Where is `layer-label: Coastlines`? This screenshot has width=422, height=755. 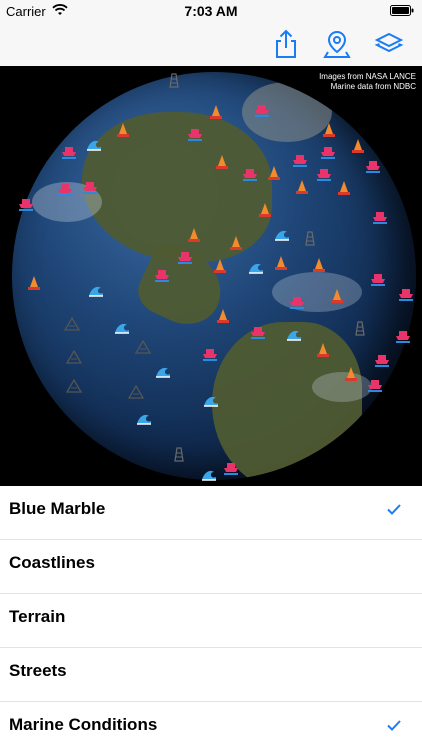
layer-label: Coastlines is located at coordinates (52, 562).